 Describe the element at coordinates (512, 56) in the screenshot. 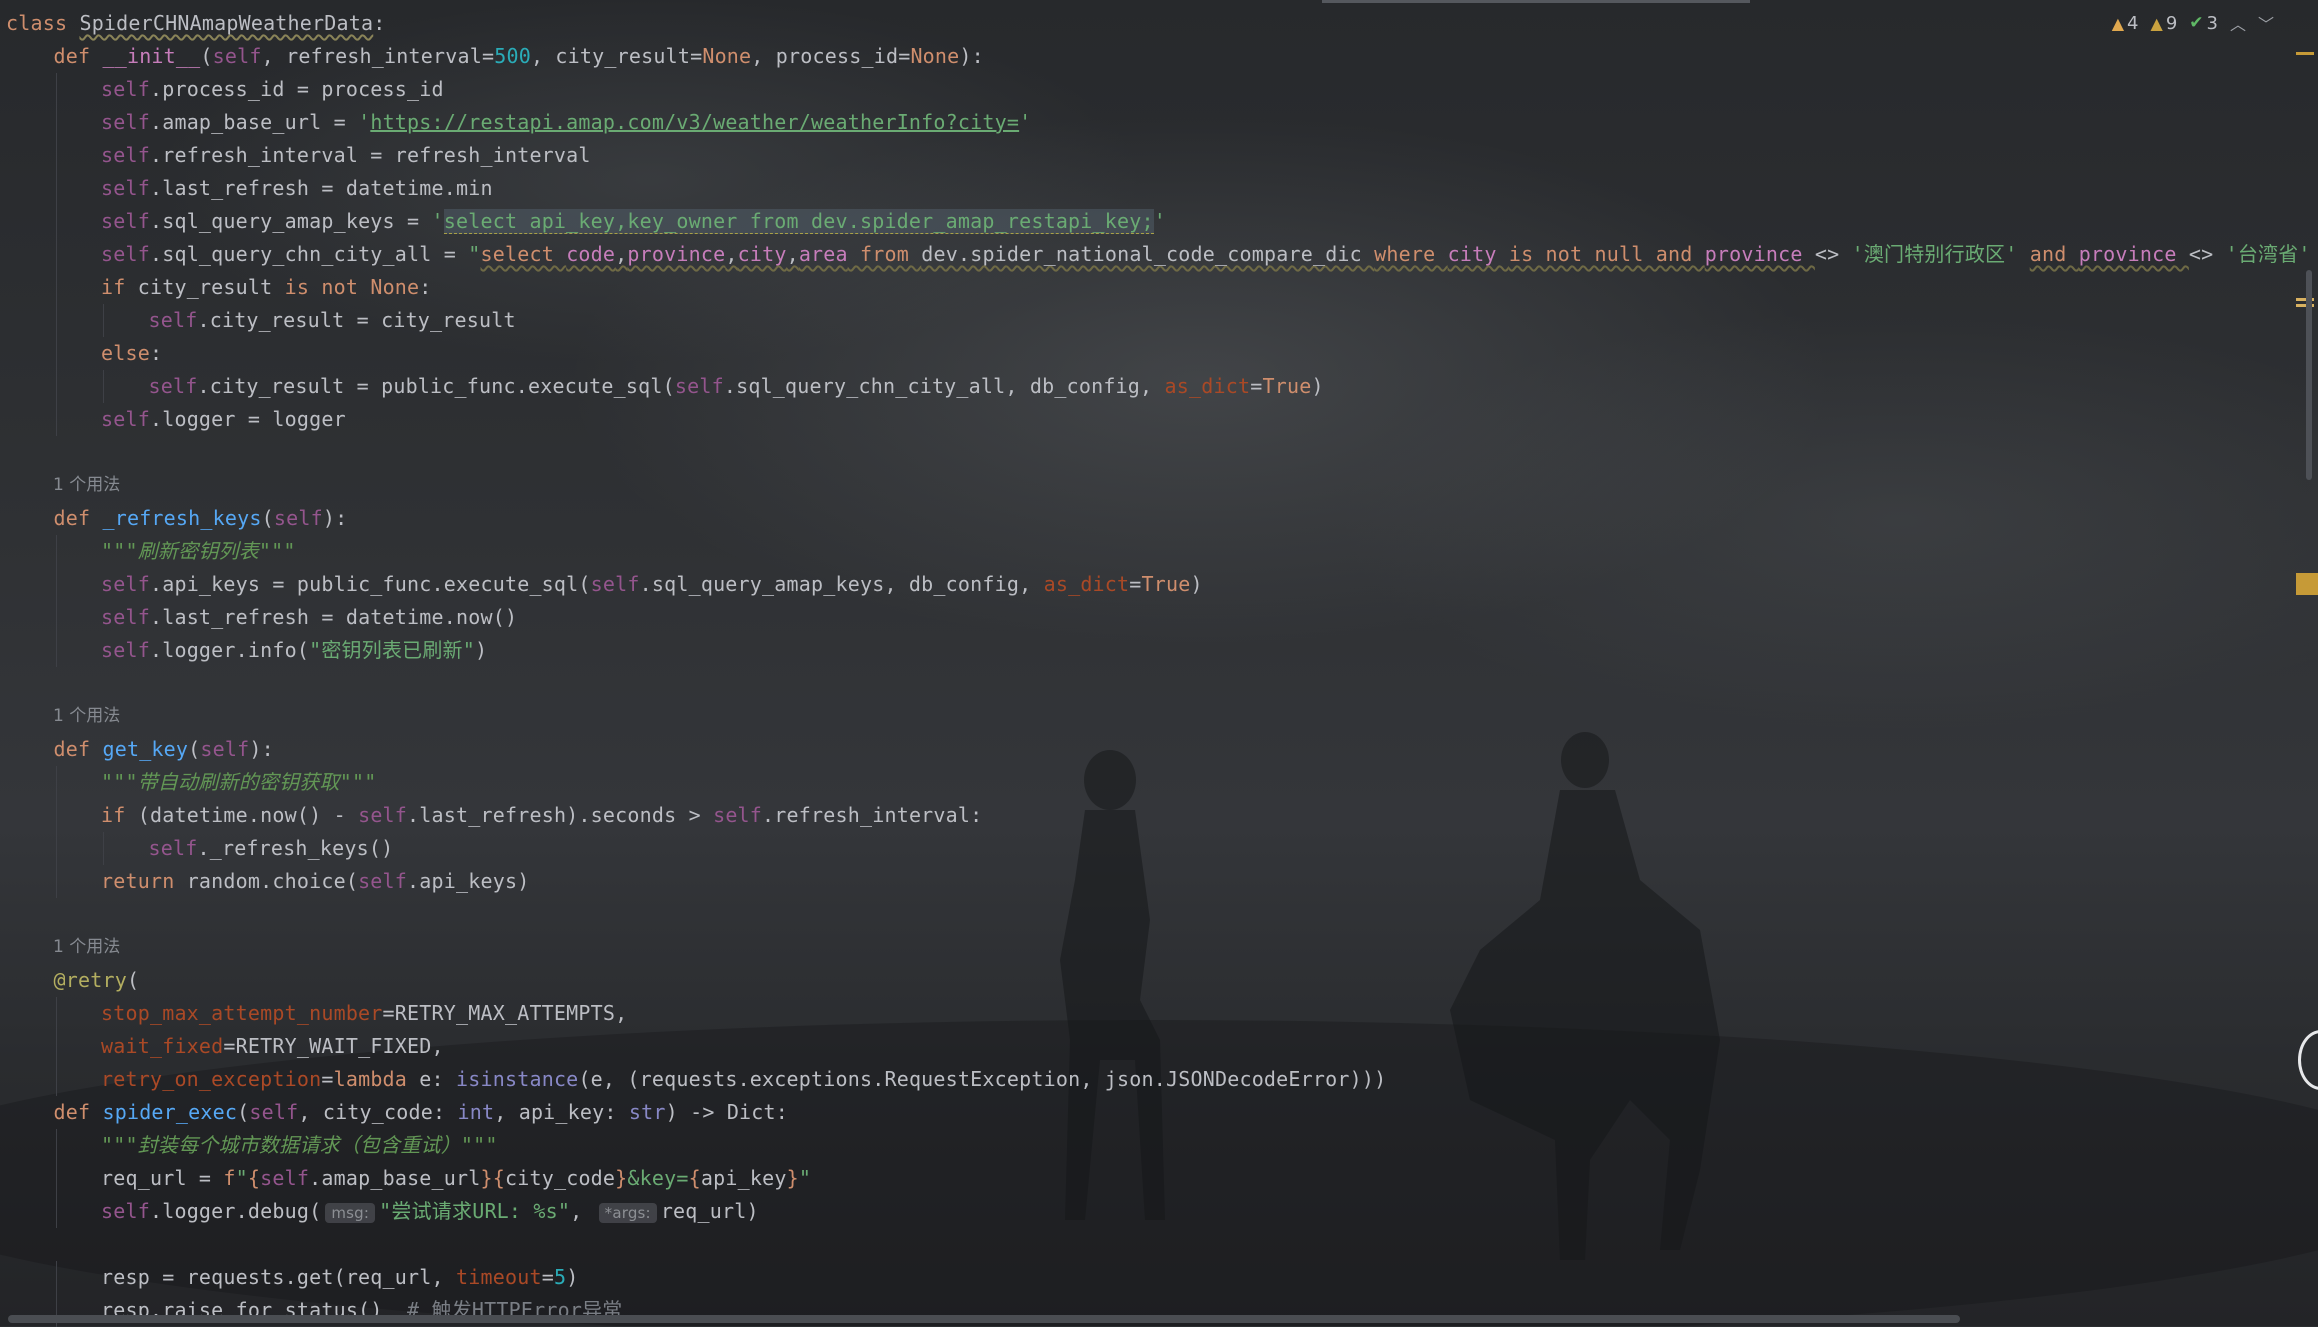

I see `code-token: 500` at that location.